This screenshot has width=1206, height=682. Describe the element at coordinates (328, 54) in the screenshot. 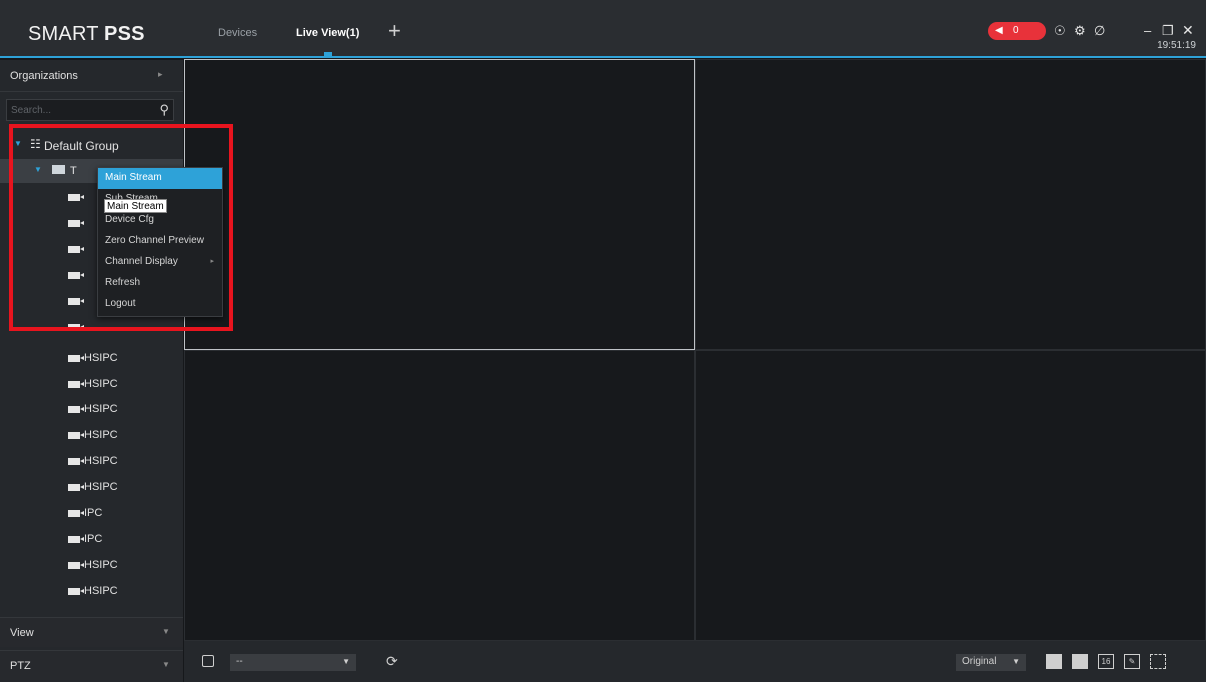

I see `active-tab-indicator` at that location.